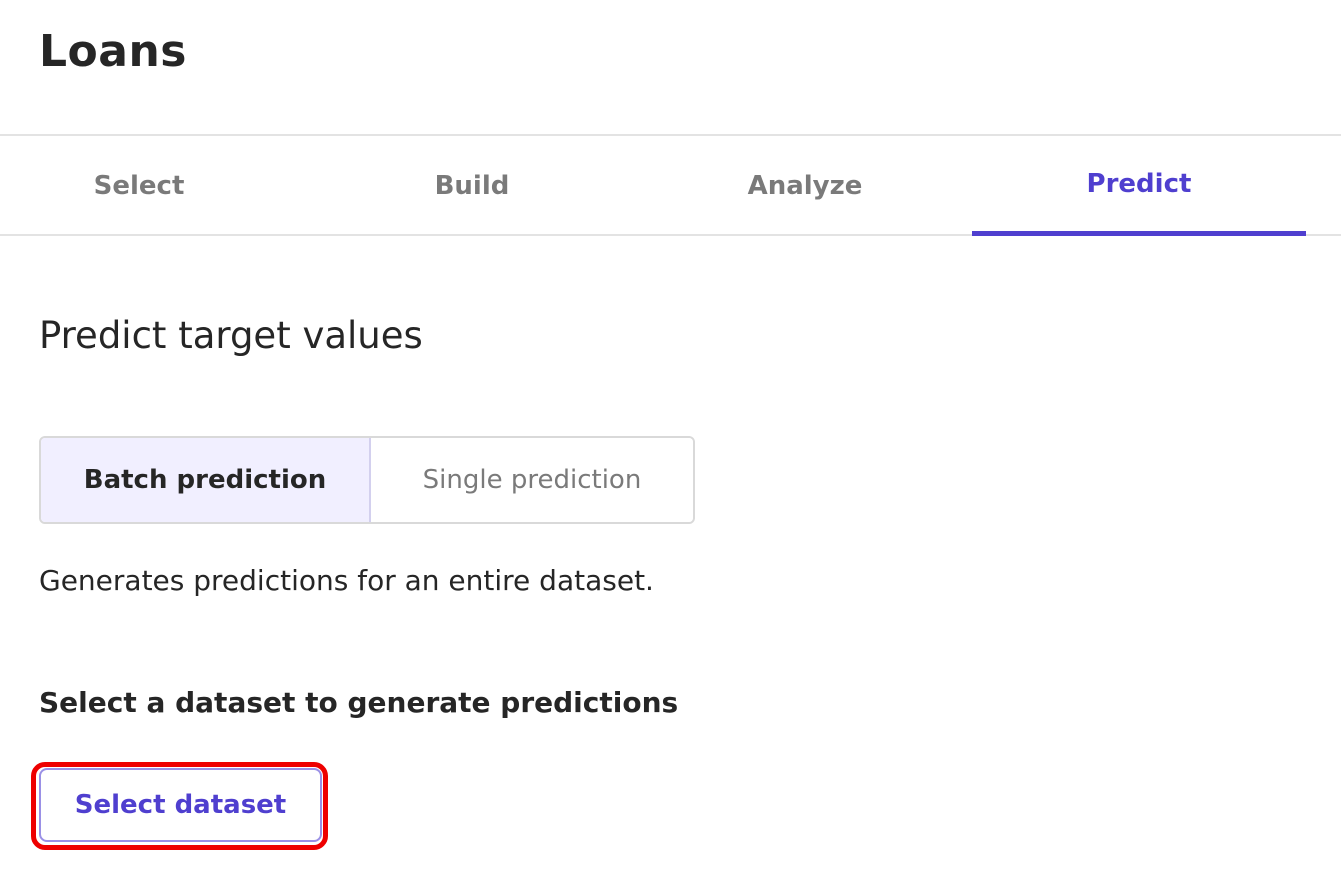  Describe the element at coordinates (231, 335) in the screenshot. I see `section-title: Predict target values` at that location.